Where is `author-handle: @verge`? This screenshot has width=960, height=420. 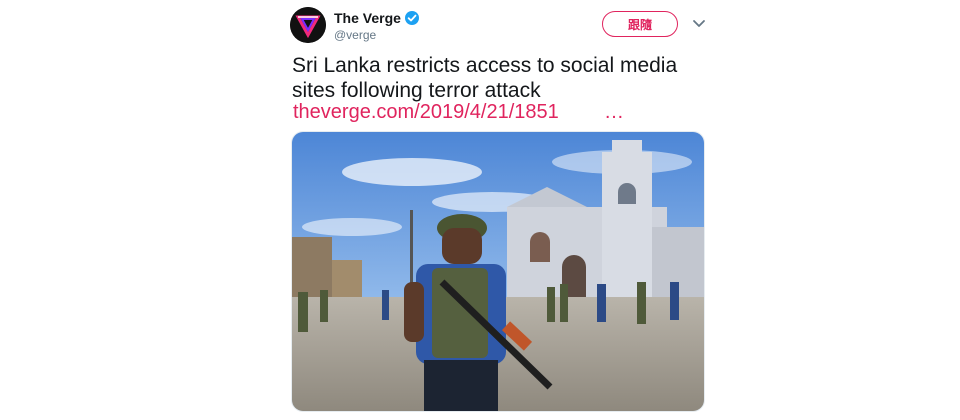 author-handle: @verge is located at coordinates (355, 35).